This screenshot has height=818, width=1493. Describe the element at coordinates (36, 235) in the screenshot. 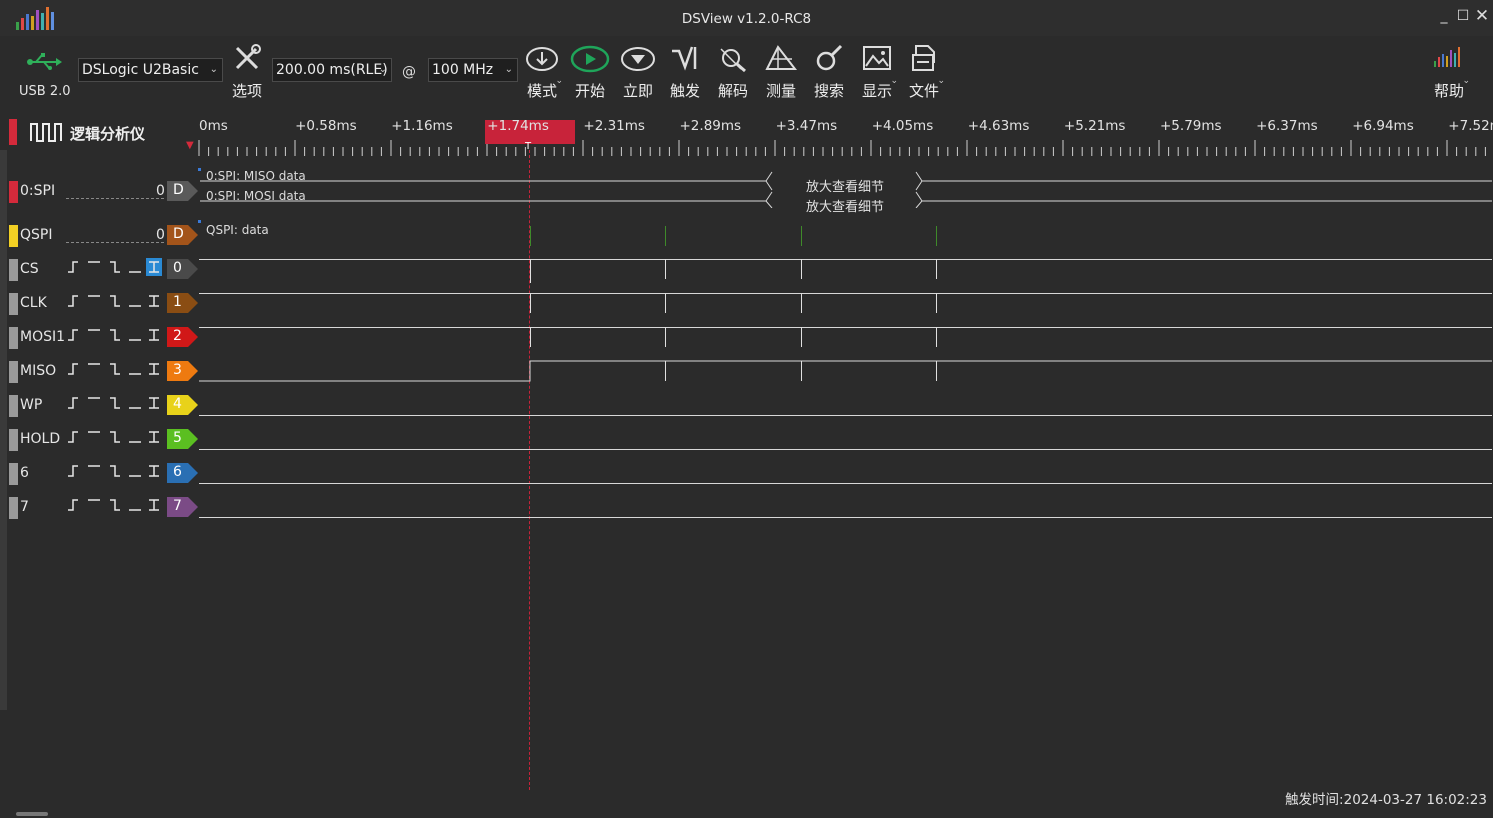

I see `channel-name: QSPI` at that location.